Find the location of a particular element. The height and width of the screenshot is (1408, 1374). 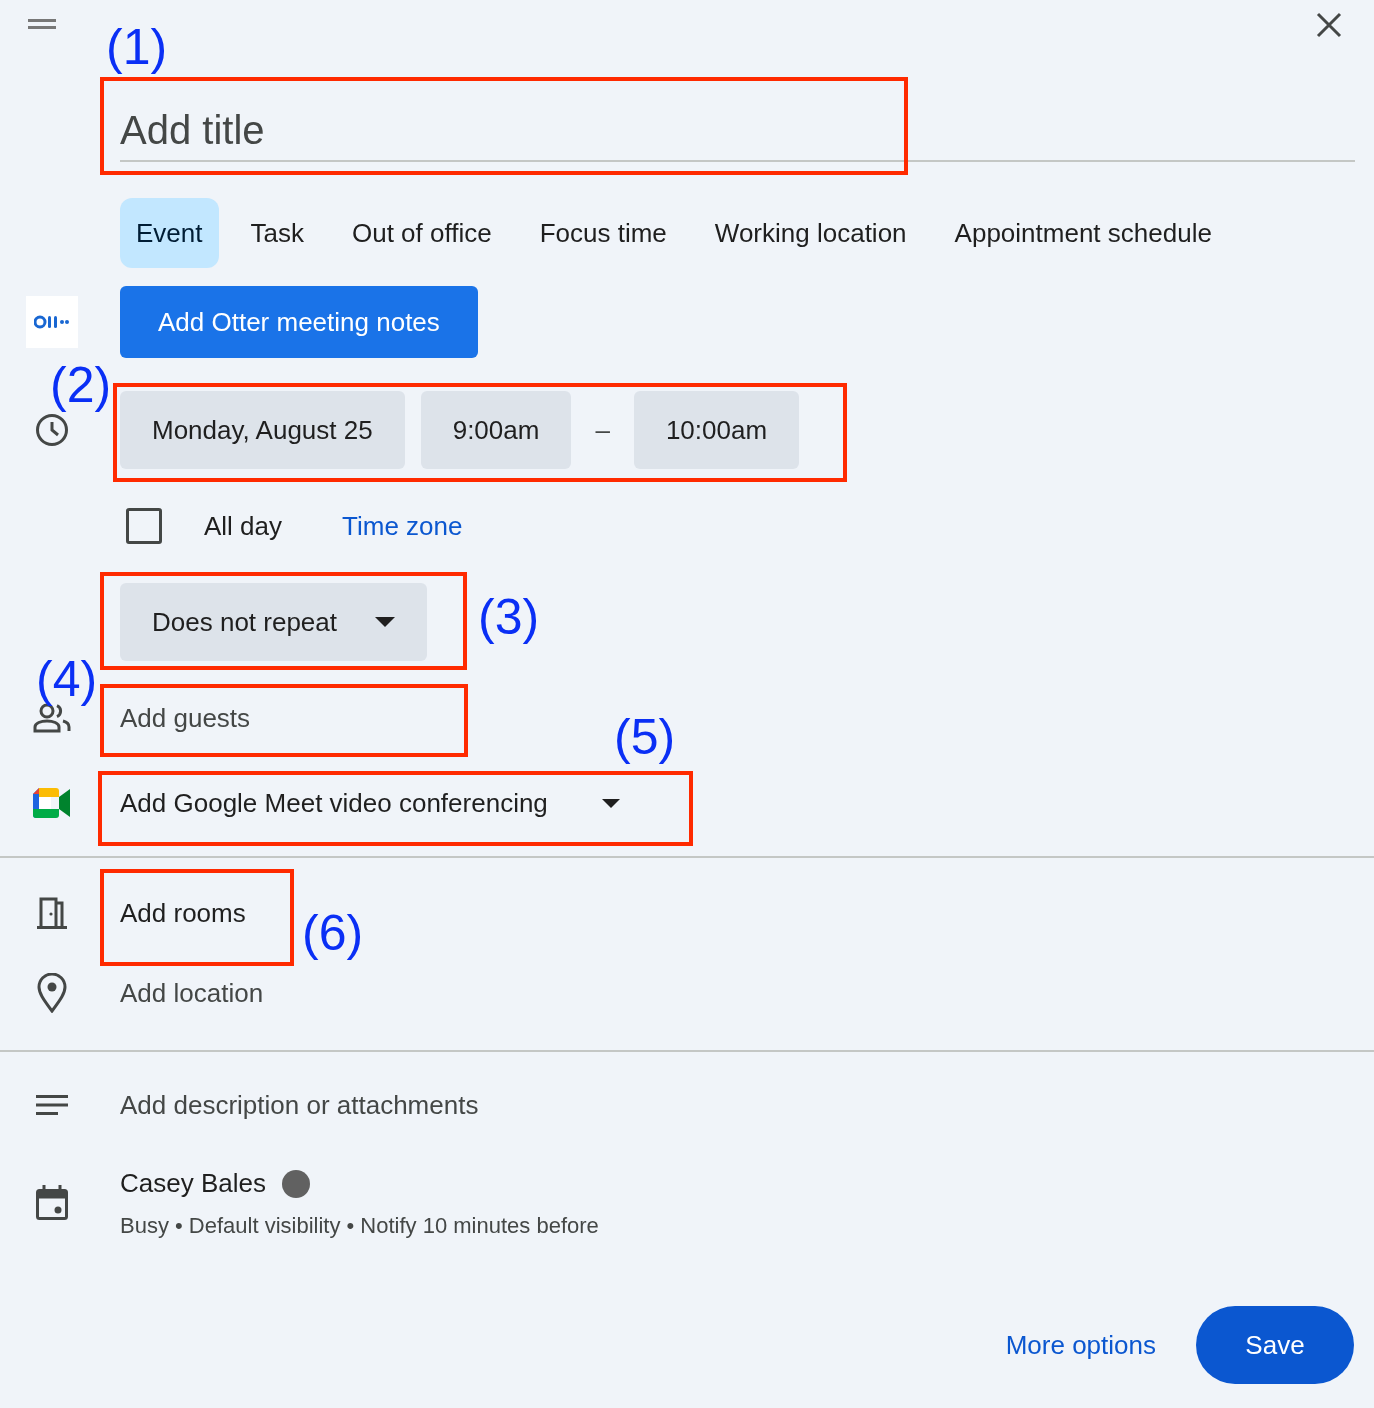

event-type-tab: Event is located at coordinates (169, 233).